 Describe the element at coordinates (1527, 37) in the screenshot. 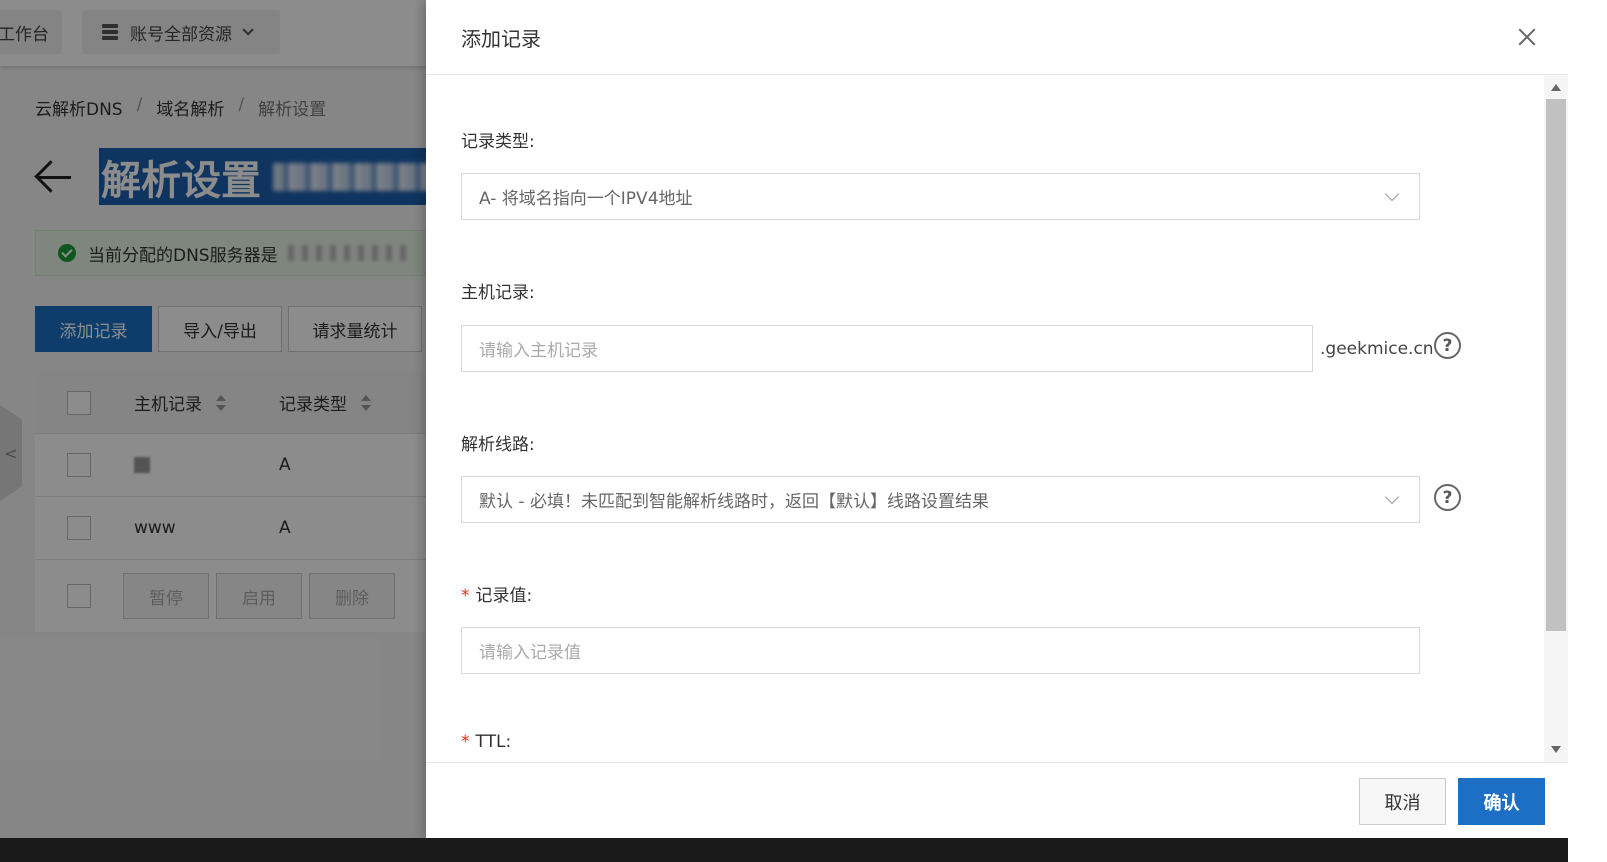

I see `close-icon` at that location.